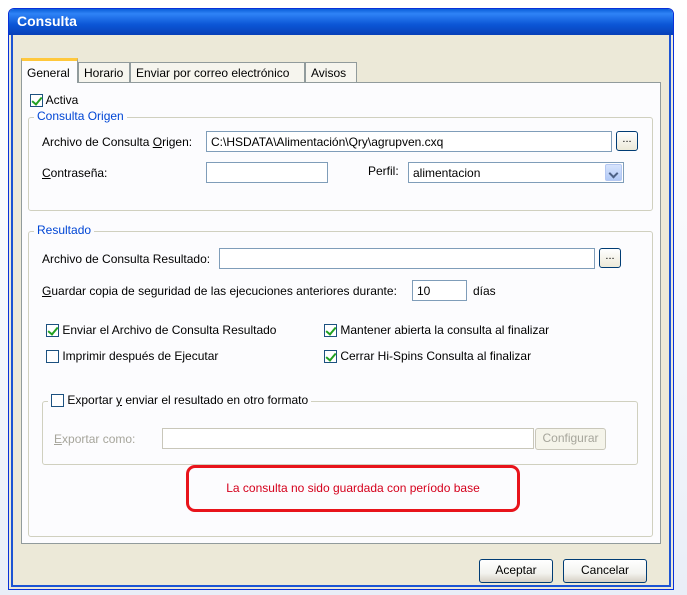 This screenshot has width=687, height=595. What do you see at coordinates (348, 438) in the screenshot?
I see `exportar-como-input` at bounding box center [348, 438].